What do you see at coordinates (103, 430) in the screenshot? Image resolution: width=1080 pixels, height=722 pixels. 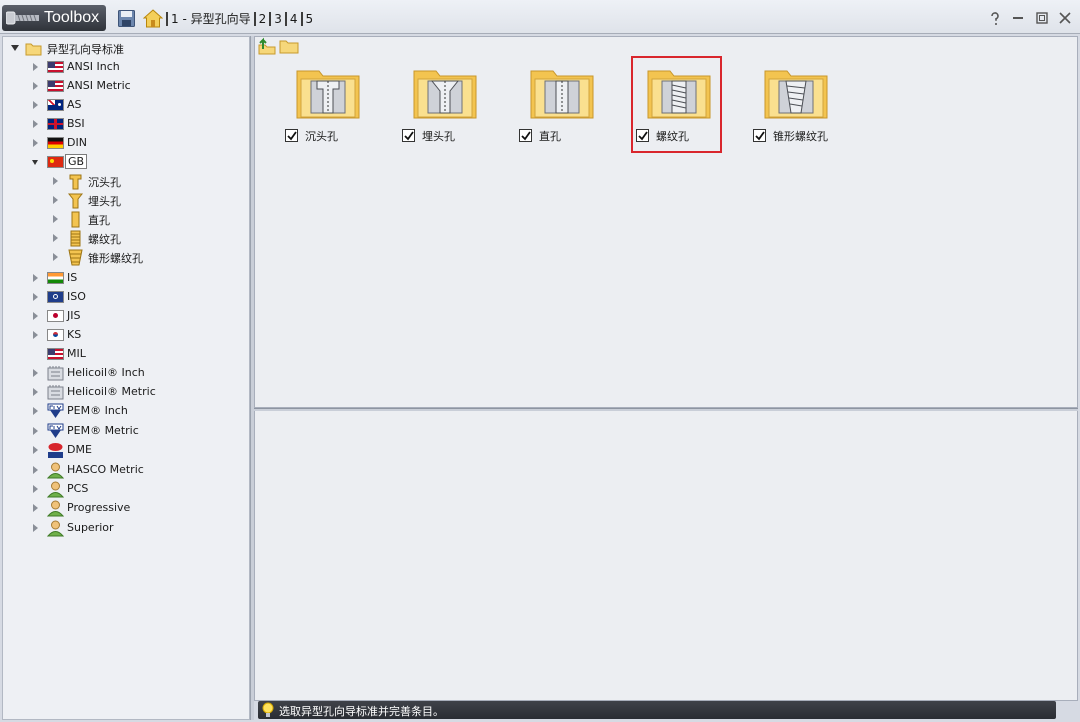 I see `tree-item-label: PEM® Metric` at bounding box center [103, 430].